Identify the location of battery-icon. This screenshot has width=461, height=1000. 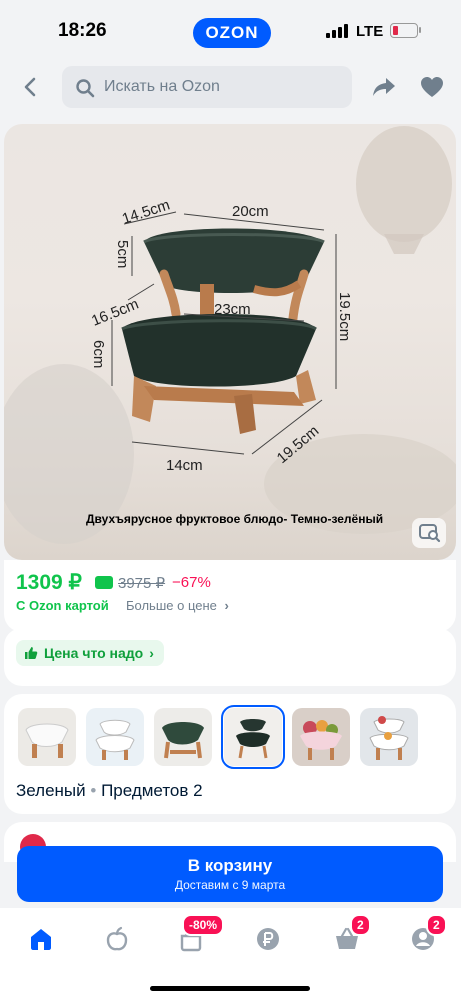
(404, 30).